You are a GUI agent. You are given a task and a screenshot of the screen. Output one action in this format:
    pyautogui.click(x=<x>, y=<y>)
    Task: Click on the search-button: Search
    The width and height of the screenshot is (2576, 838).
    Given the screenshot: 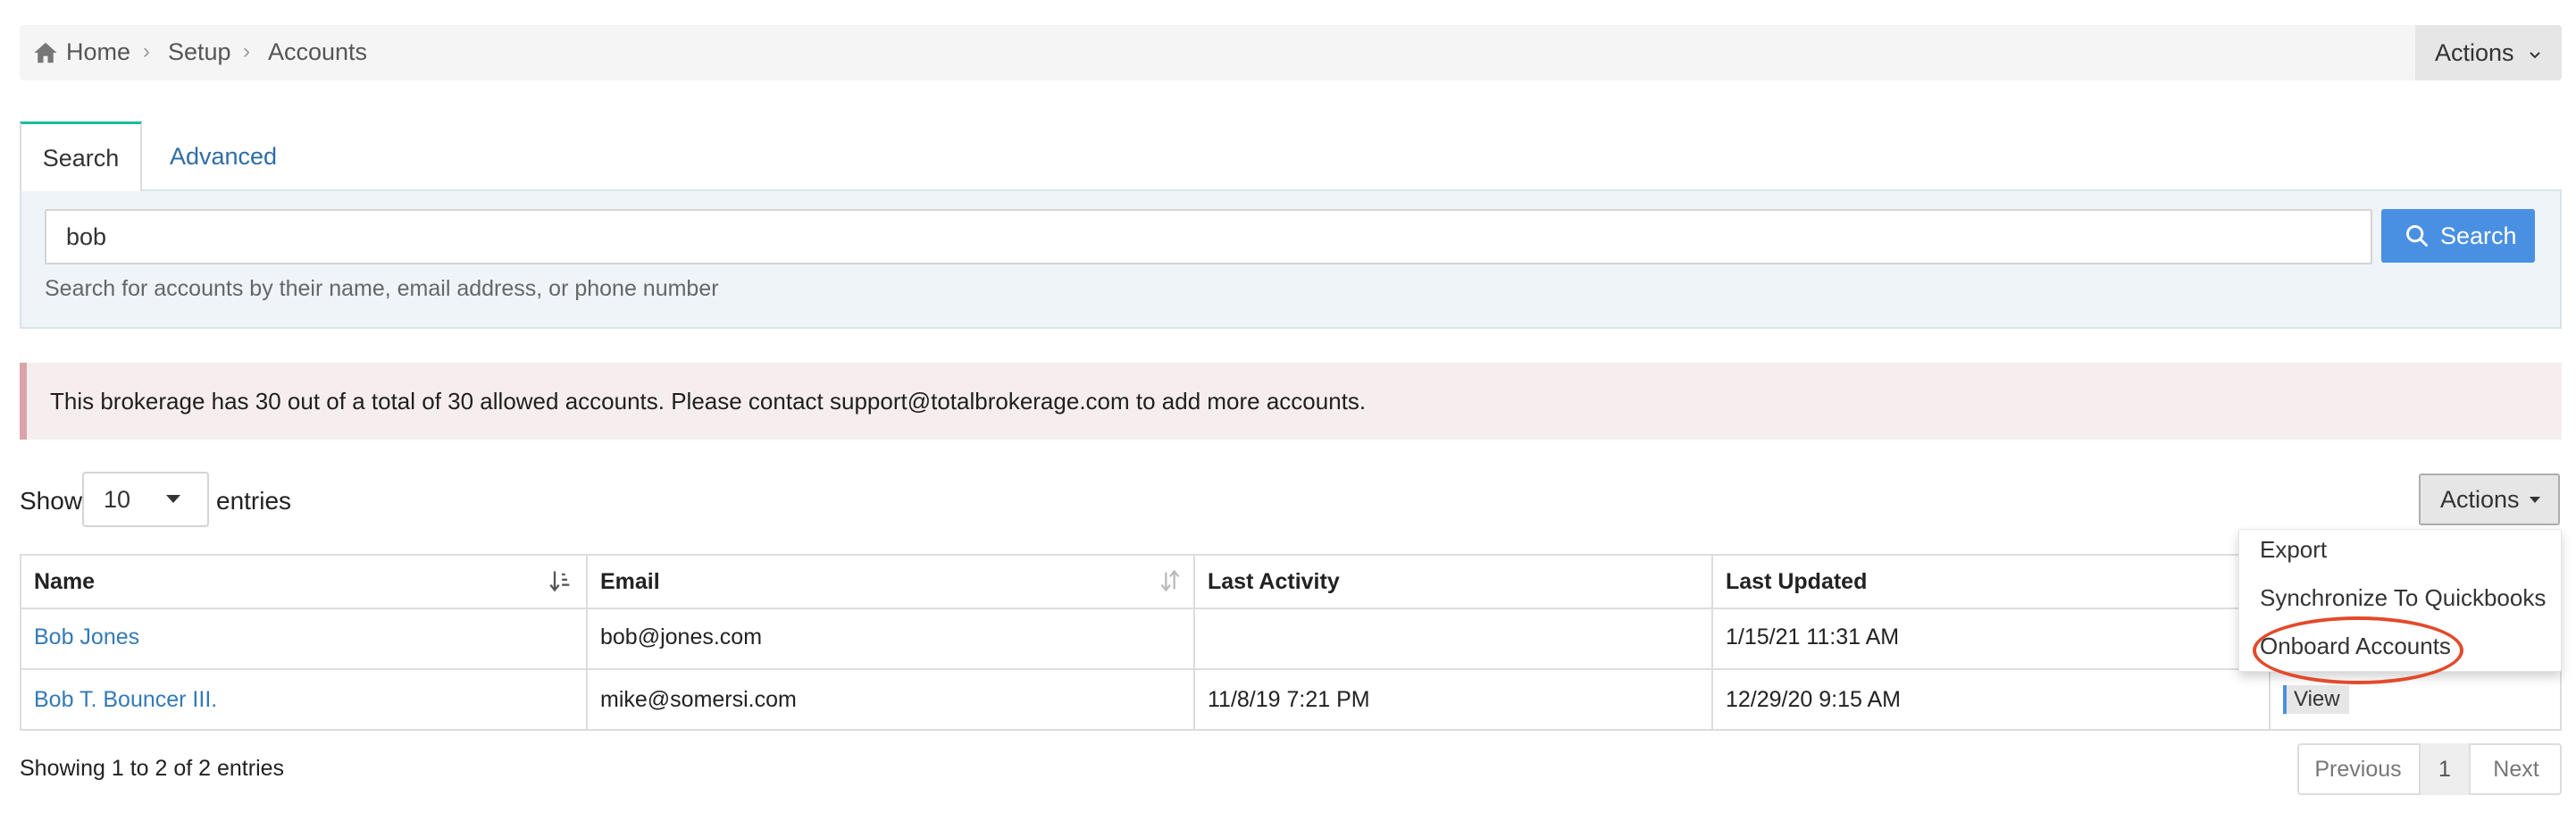 What is the action you would take?
    pyautogui.click(x=2458, y=236)
    